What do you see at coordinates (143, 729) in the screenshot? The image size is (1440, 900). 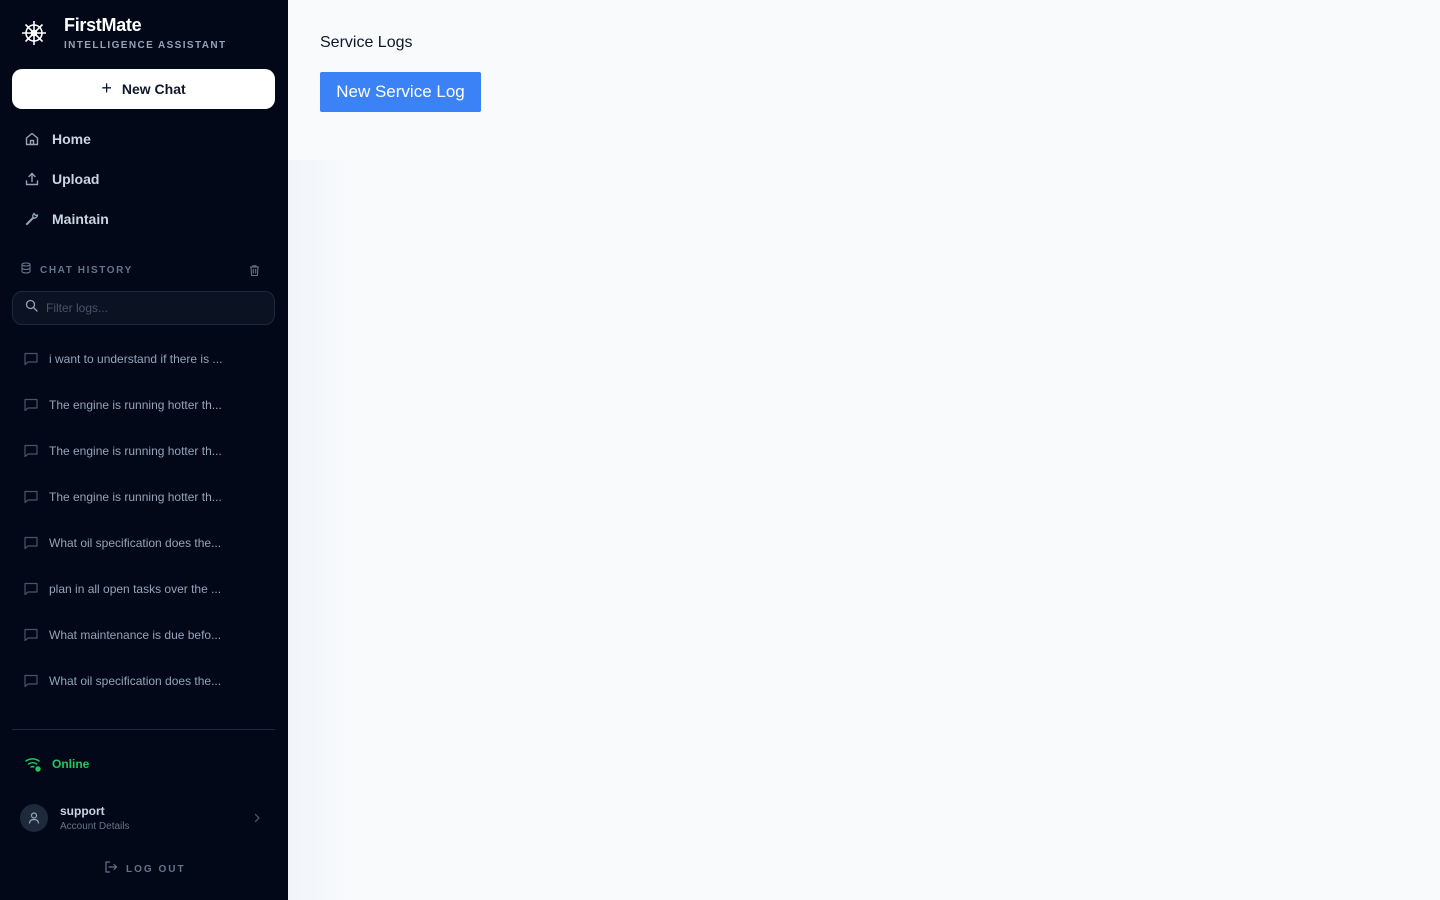 I see `sidebar-divider` at bounding box center [143, 729].